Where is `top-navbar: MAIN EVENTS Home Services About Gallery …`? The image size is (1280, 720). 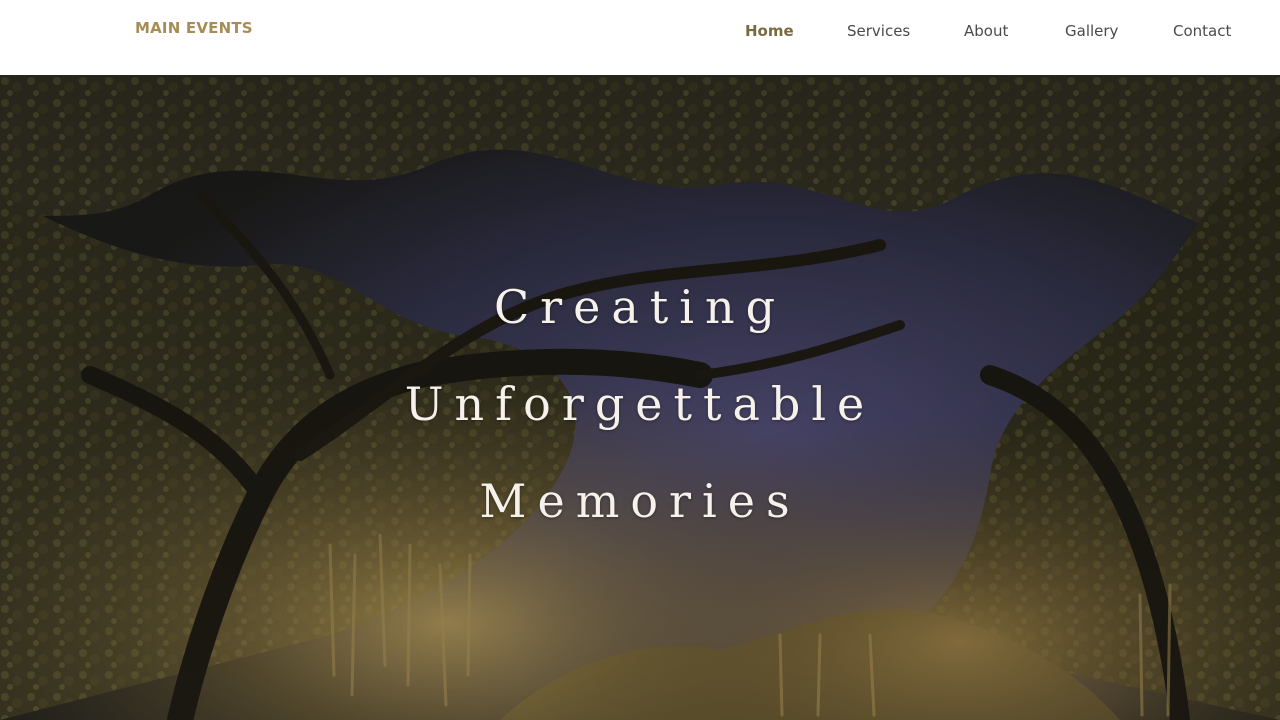 top-navbar: MAIN EVENTS Home Services About Gallery … is located at coordinates (640, 37).